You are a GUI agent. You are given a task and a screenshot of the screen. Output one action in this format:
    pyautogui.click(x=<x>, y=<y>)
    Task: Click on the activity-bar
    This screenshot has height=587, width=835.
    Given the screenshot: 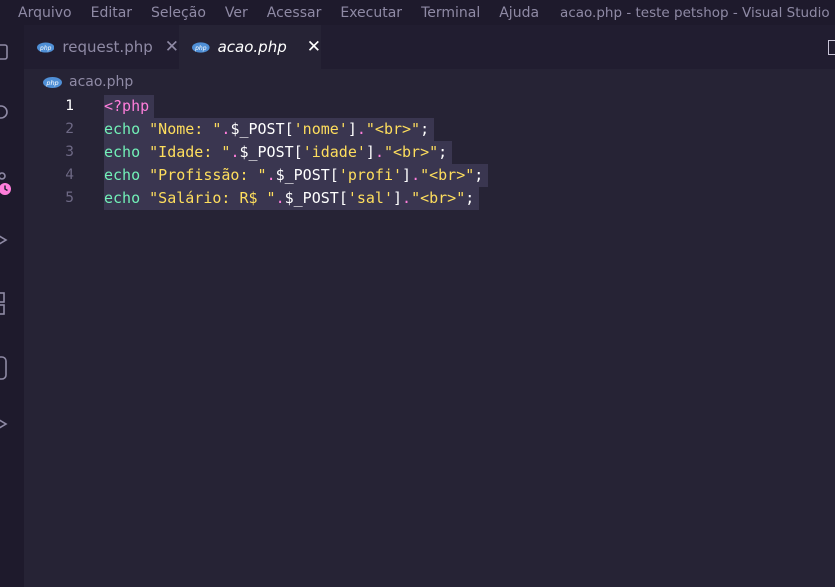 What is the action you would take?
    pyautogui.click(x=12, y=306)
    